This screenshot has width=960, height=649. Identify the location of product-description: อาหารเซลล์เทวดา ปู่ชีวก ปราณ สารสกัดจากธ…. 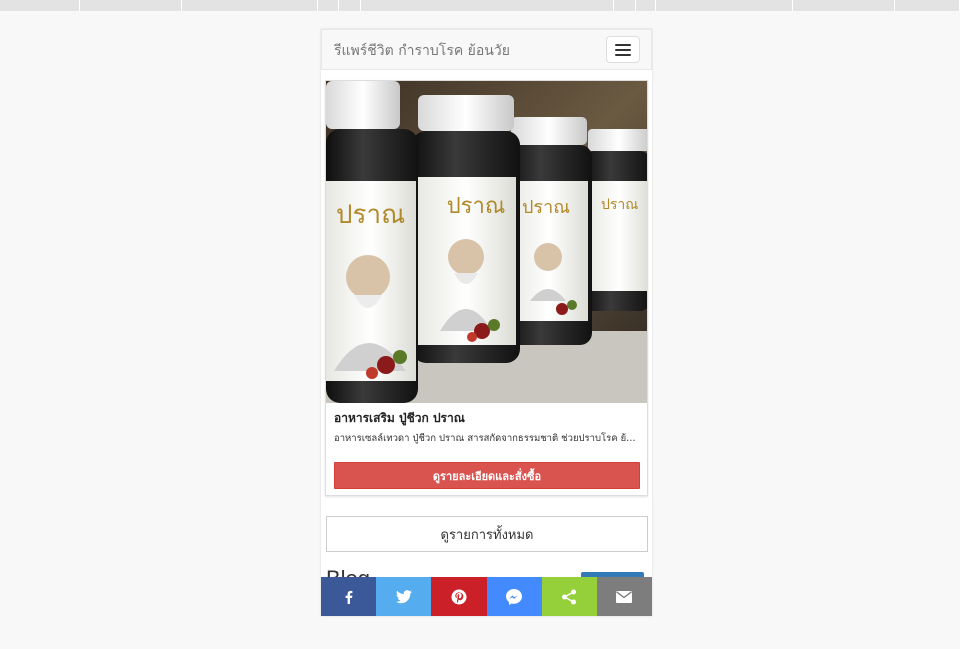
(486, 438).